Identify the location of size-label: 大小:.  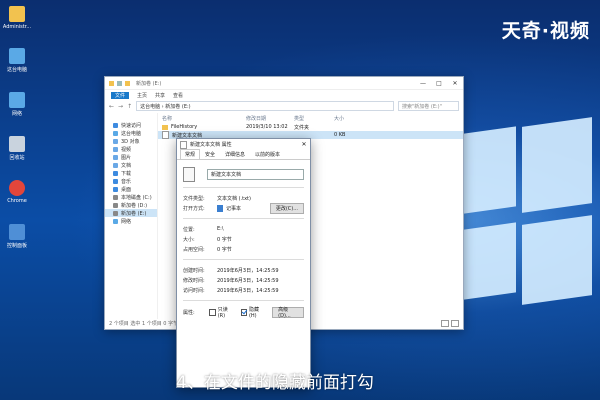
(189, 239).